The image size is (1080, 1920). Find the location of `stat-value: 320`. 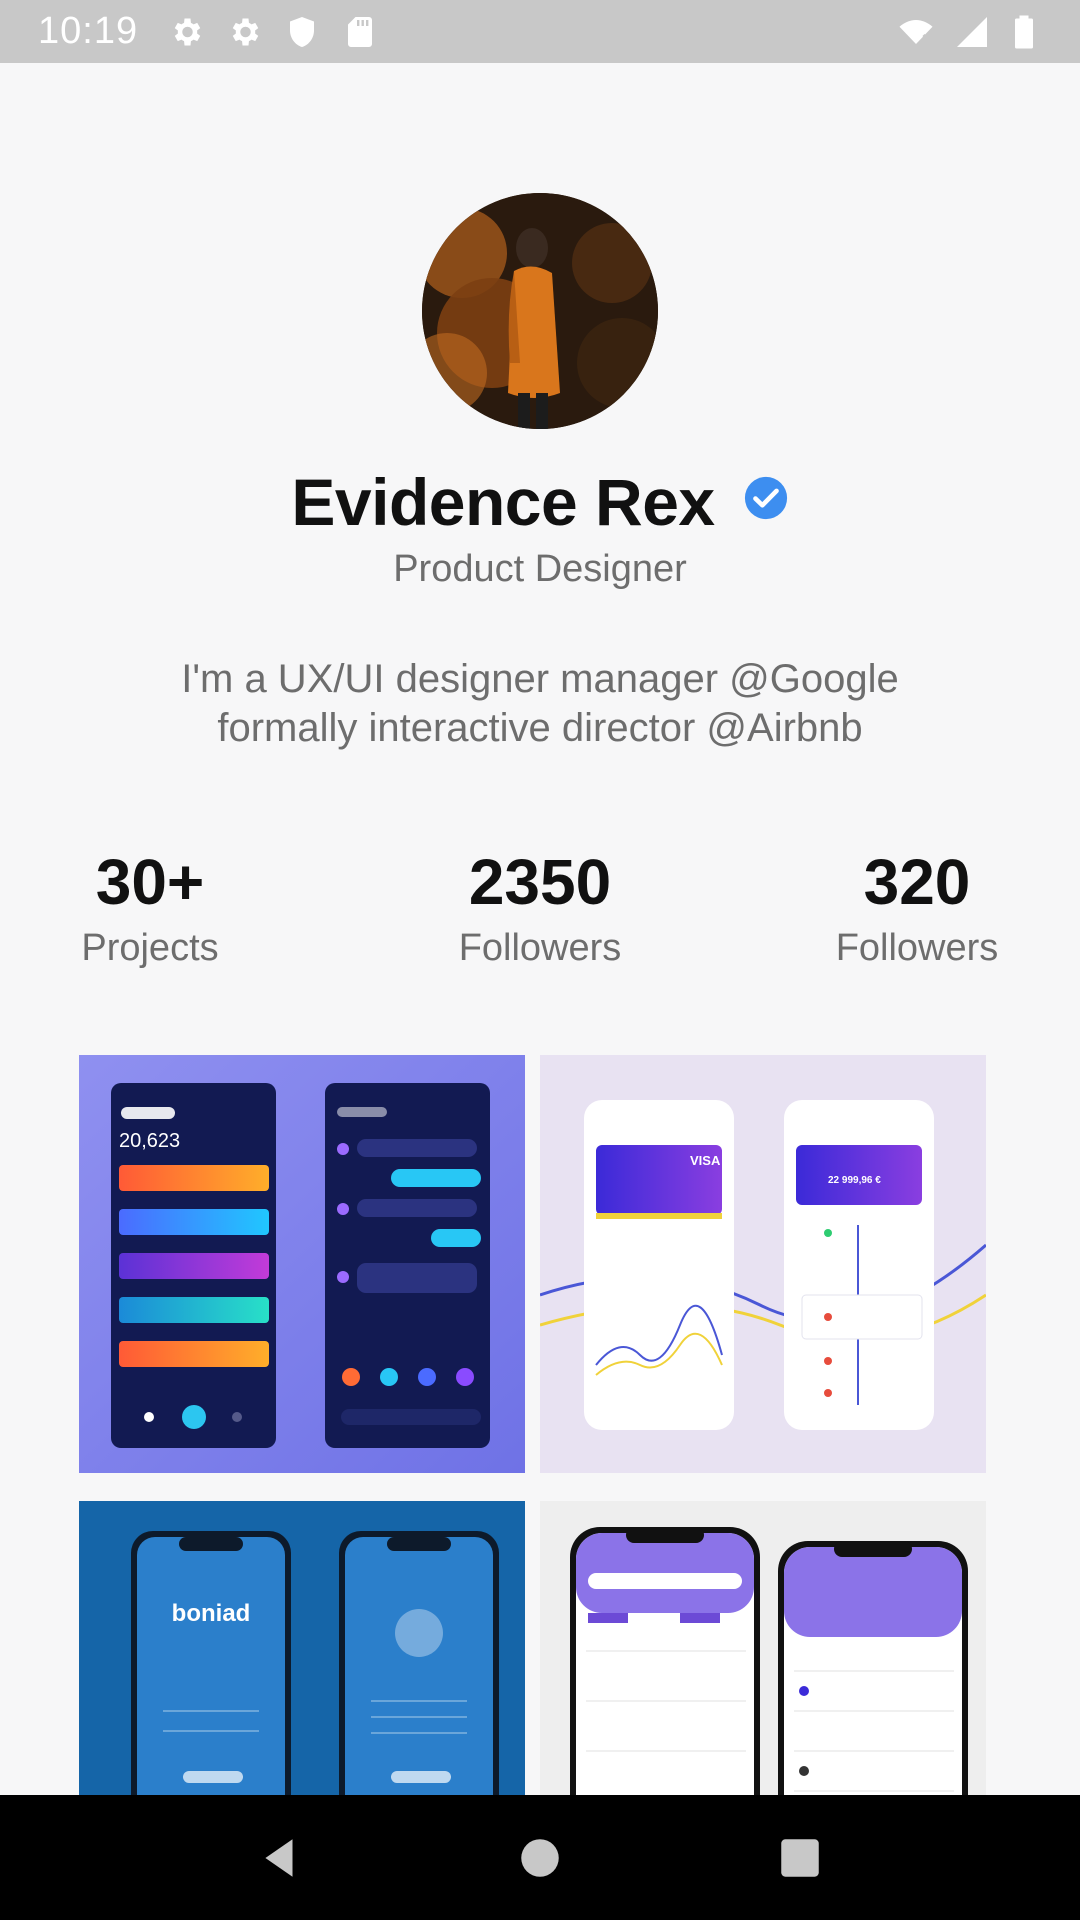

stat-value: 320 is located at coordinates (917, 882).